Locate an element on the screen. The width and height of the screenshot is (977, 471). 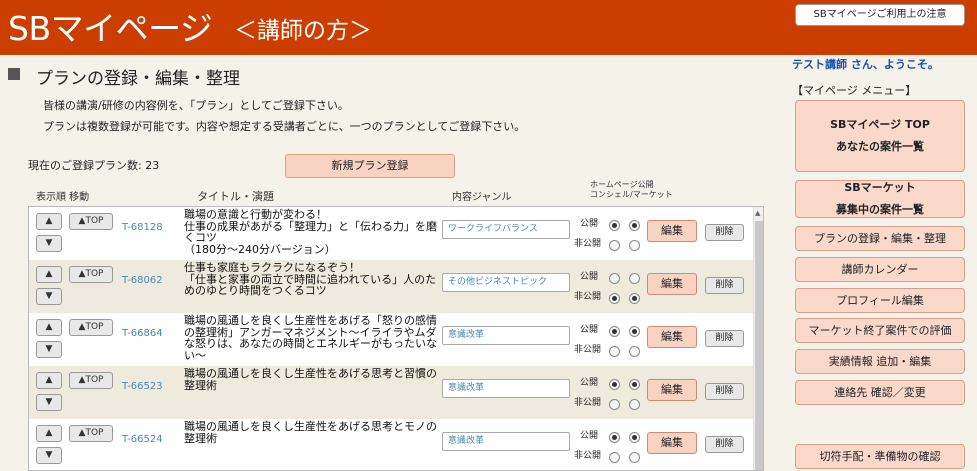
col-header-order: 表示順 移動 is located at coordinates (63, 197).